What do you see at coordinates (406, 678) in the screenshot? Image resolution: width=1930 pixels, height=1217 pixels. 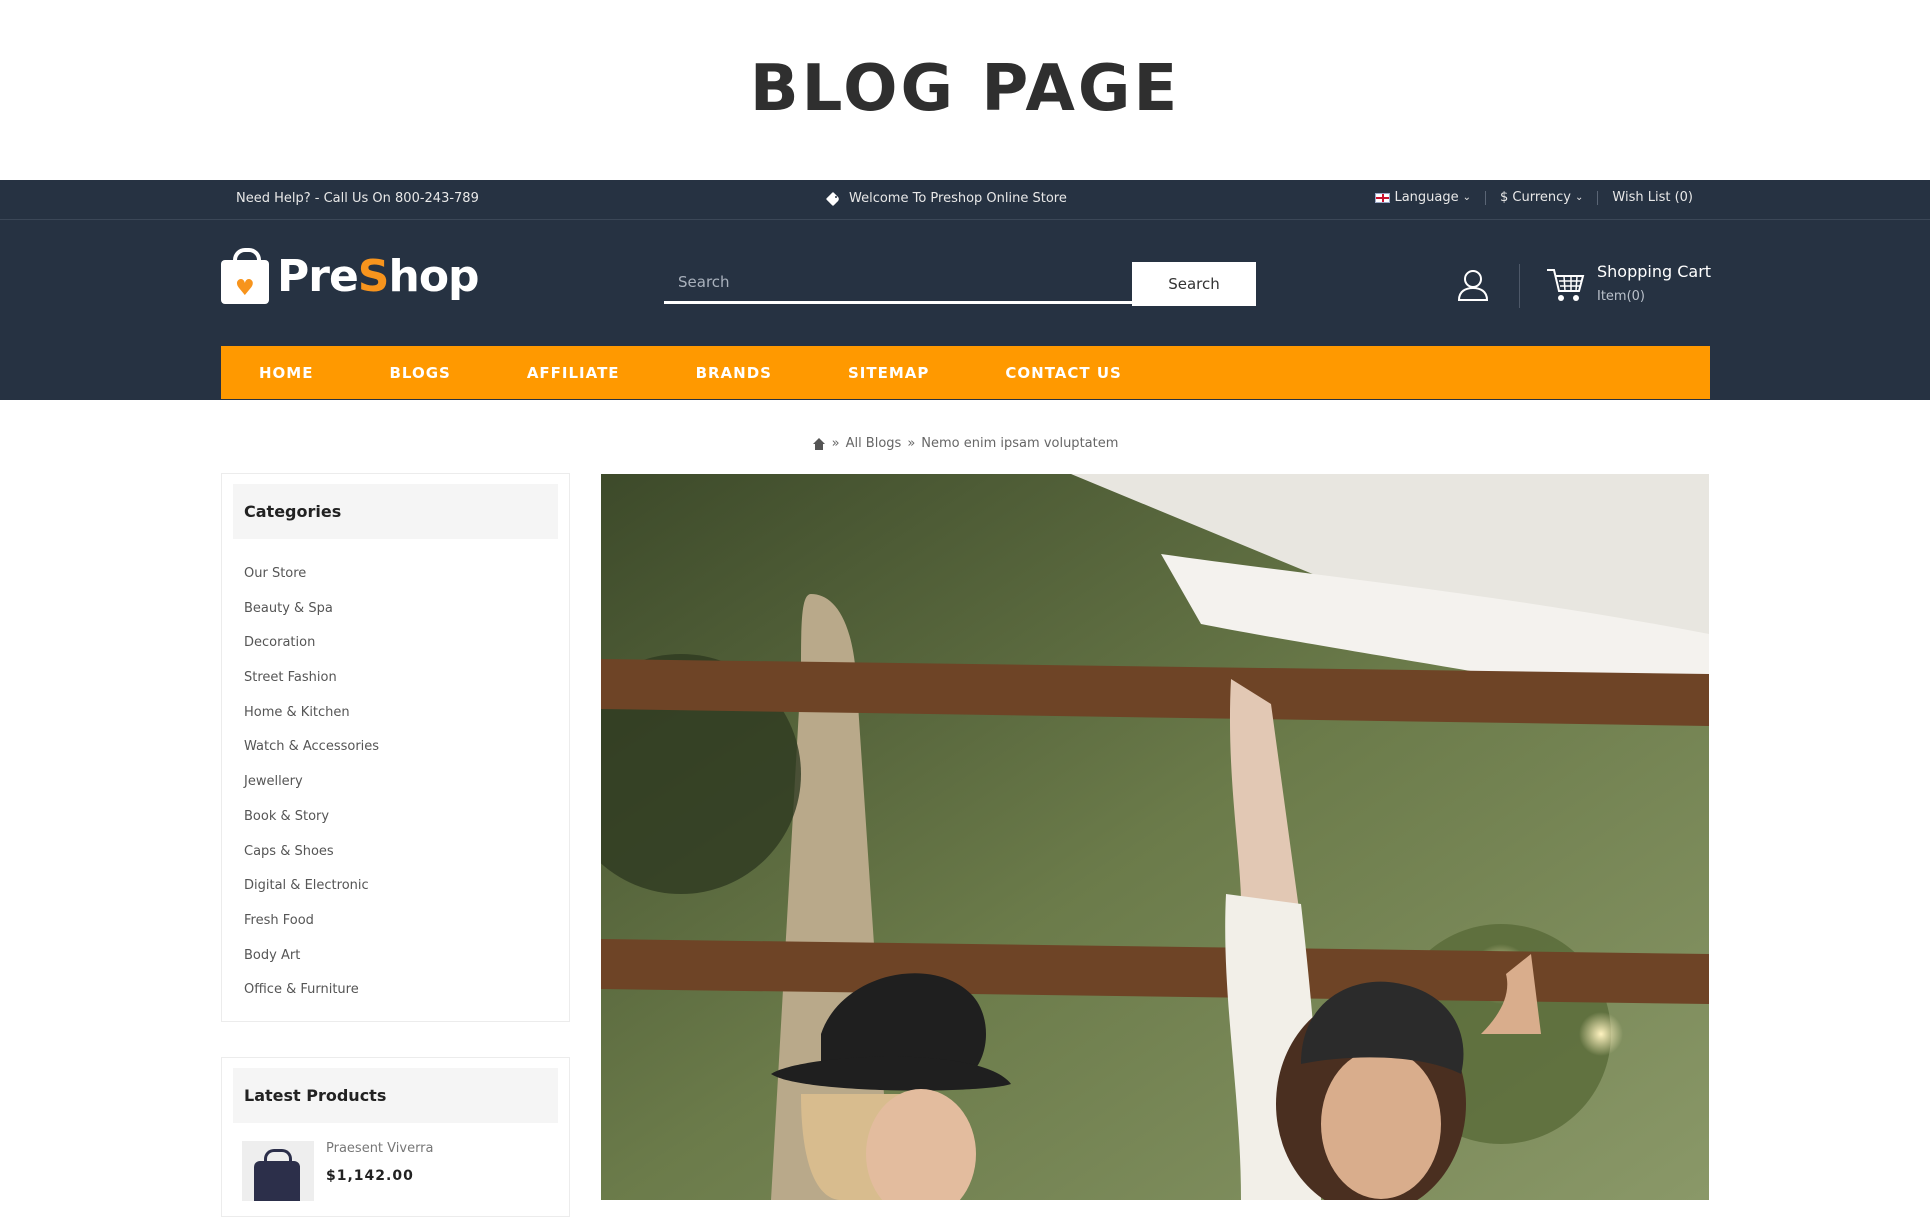 I see `category-item: Street Fashion` at bounding box center [406, 678].